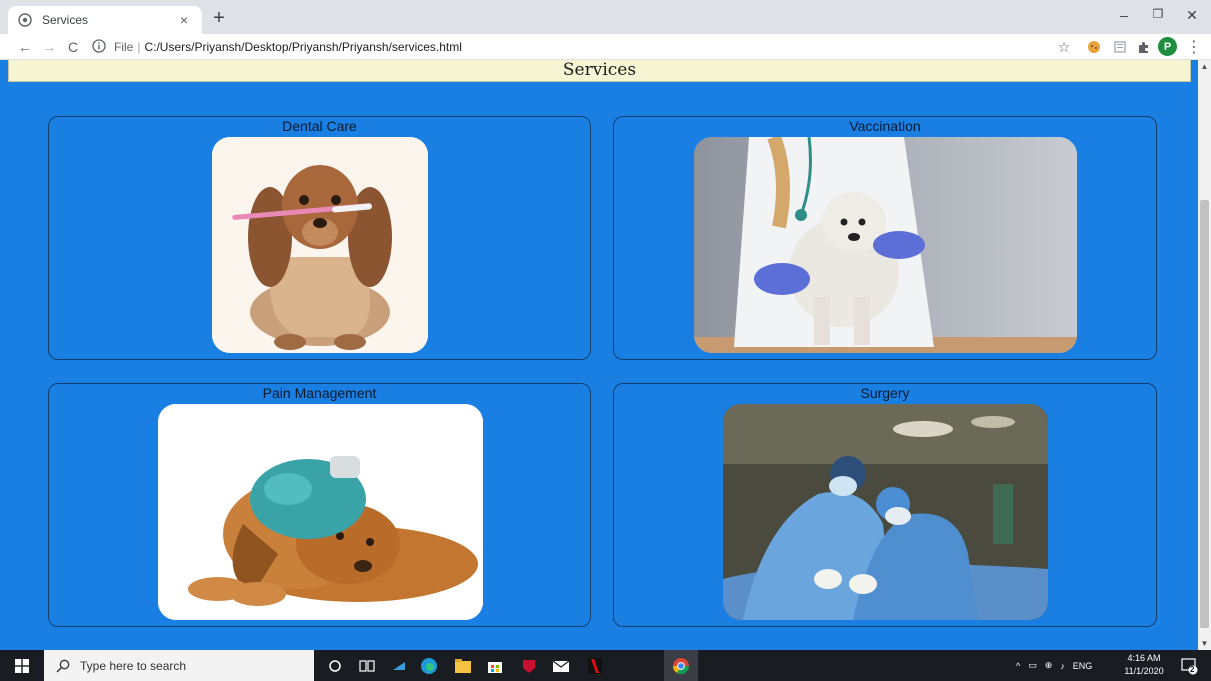 The image size is (1211, 681). Describe the element at coordinates (1032, 665) in the screenshot. I see `battery-icon: ▭` at that location.